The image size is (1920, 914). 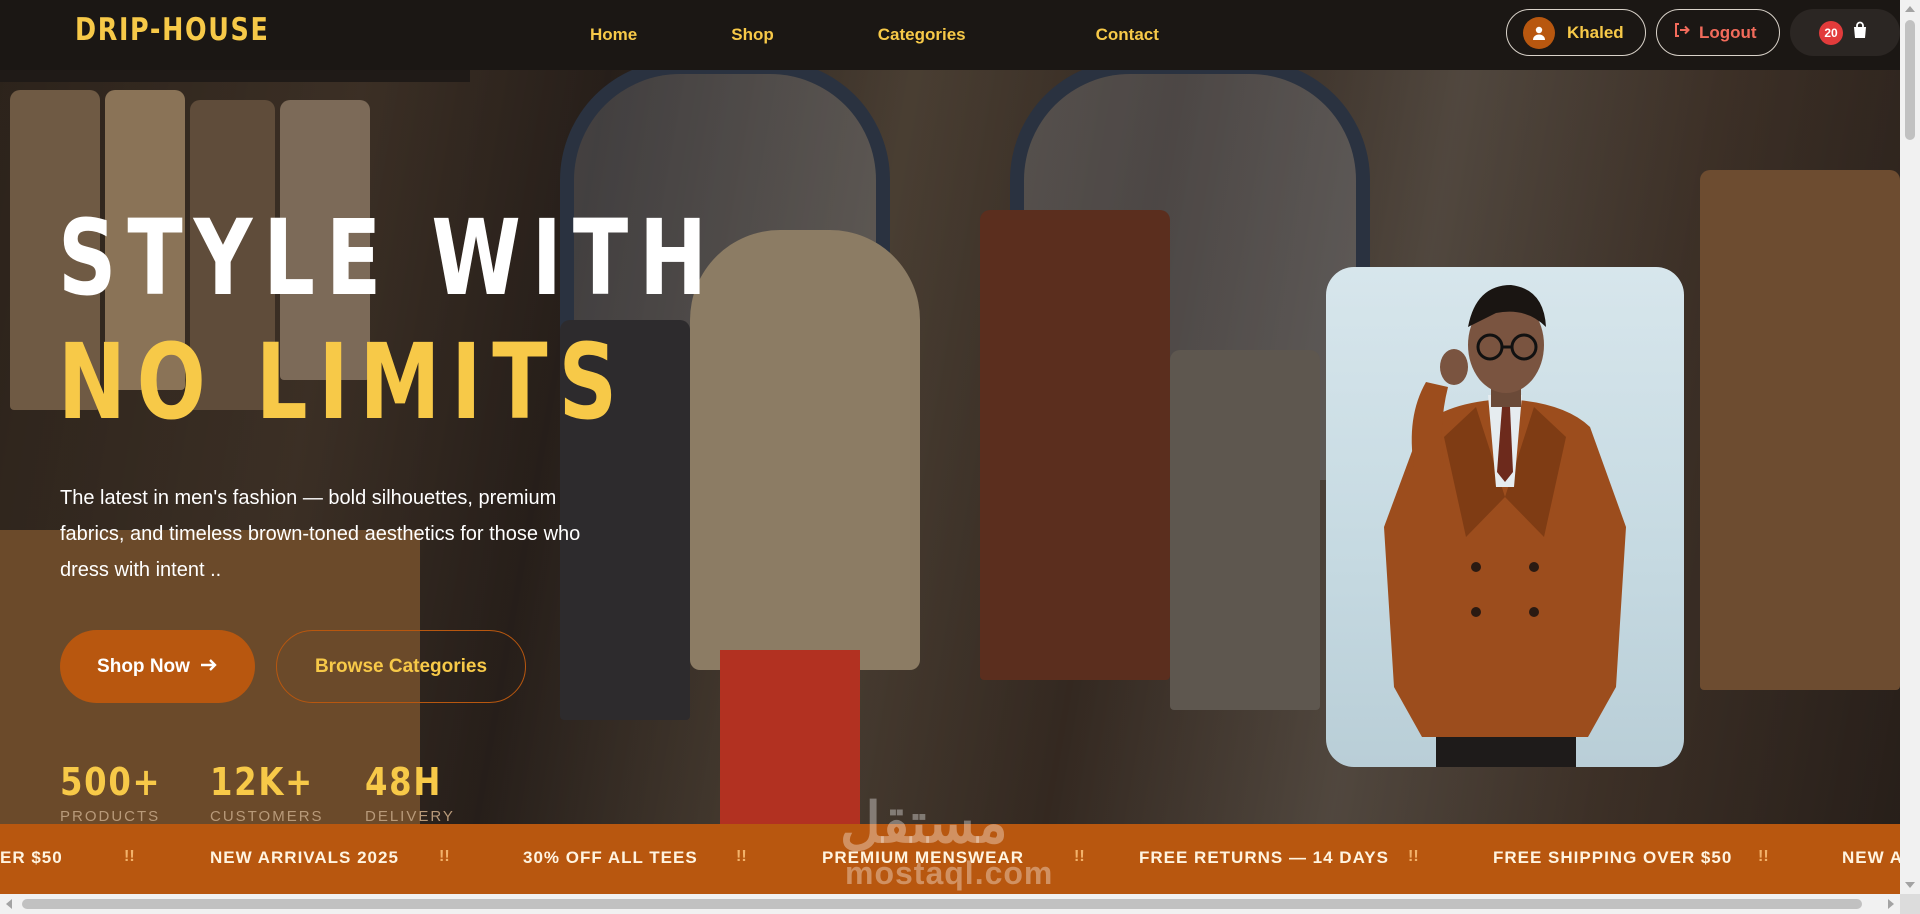 What do you see at coordinates (1682, 32) in the screenshot?
I see `logout-icon` at bounding box center [1682, 32].